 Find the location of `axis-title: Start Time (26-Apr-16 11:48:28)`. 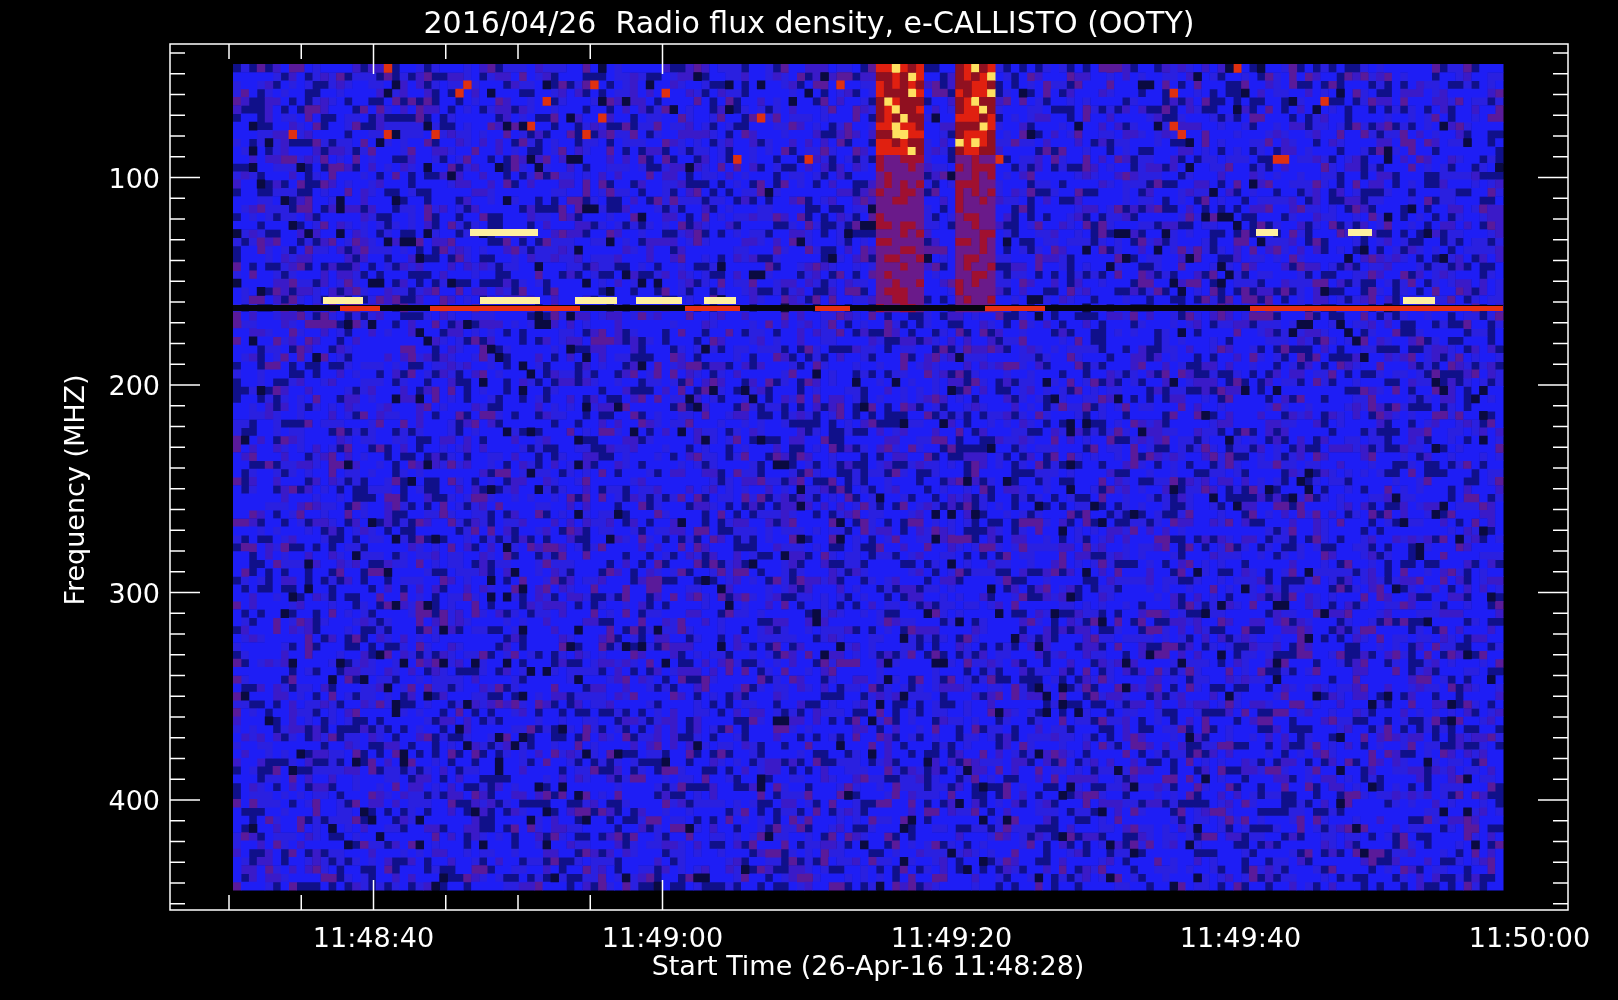

axis-title: Start Time (26-Apr-16 11:48:28) is located at coordinates (868, 965).